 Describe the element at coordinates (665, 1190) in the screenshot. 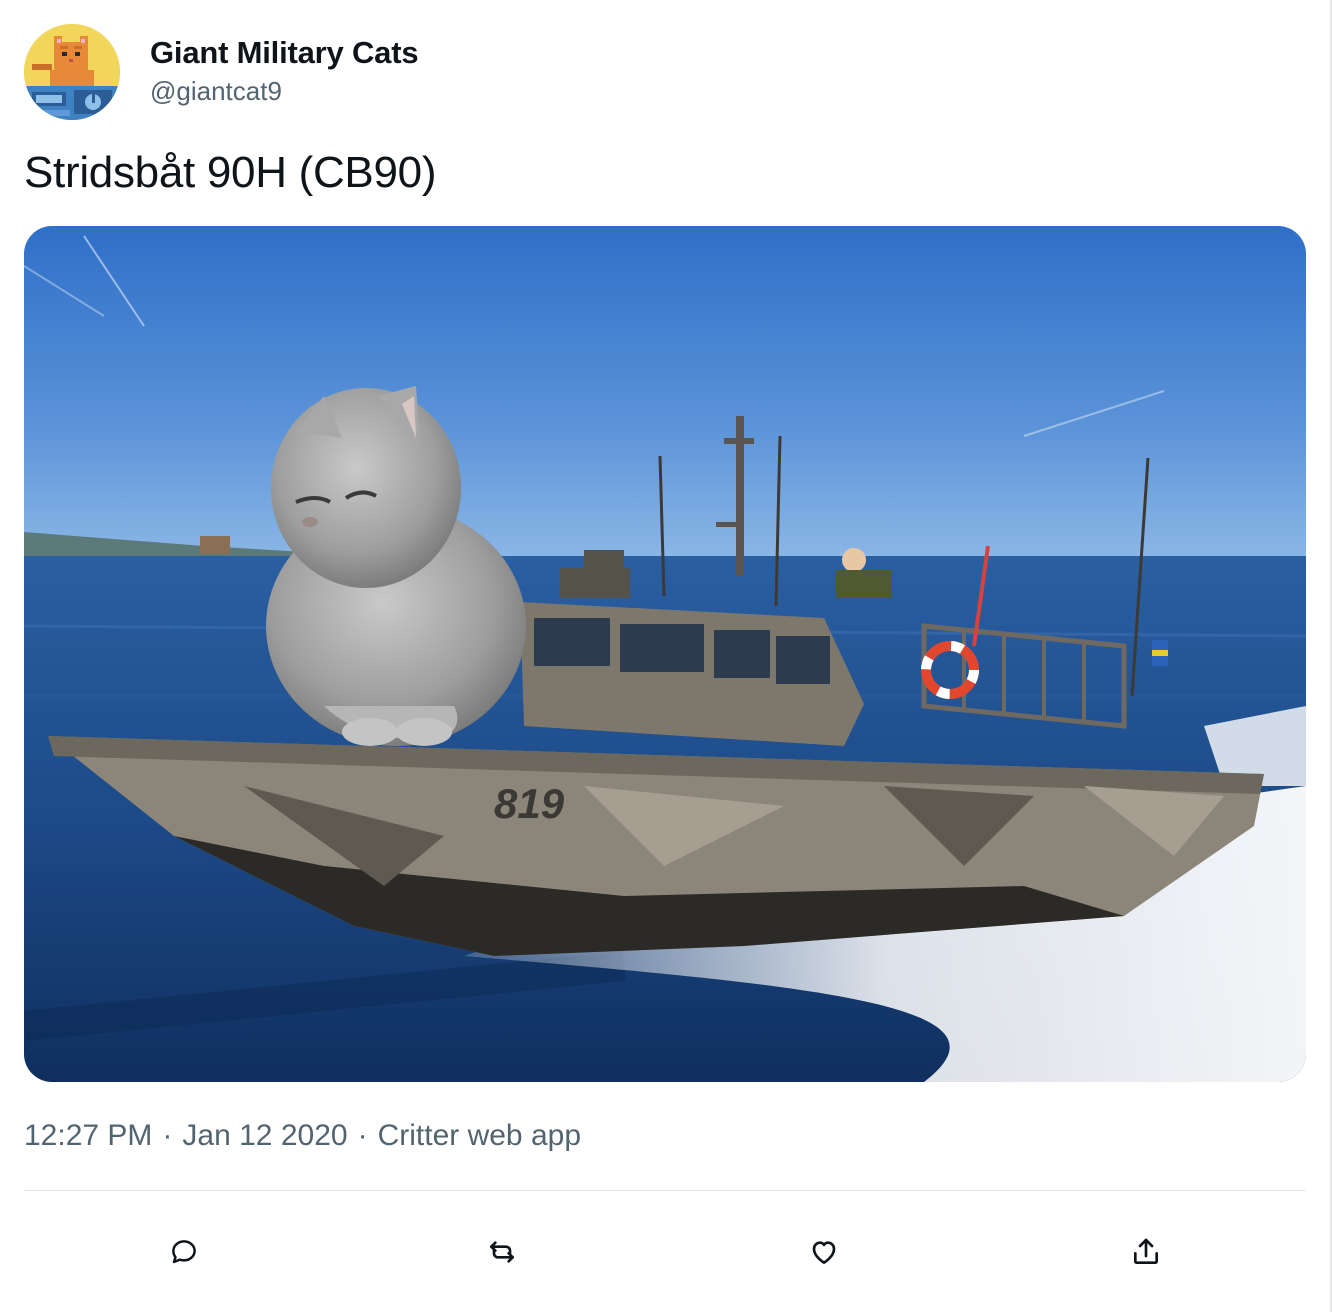

I see `divider` at that location.